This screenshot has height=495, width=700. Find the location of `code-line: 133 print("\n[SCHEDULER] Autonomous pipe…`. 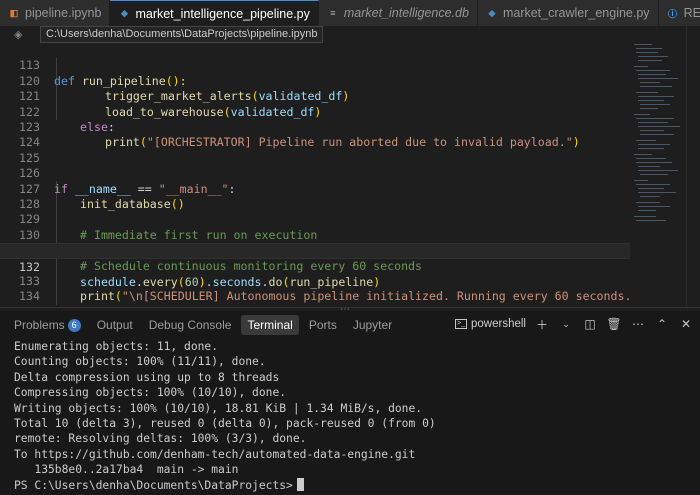

code-line: 133 print("\n[SCHEDULER] Autonomous pipe… is located at coordinates (315, 281).